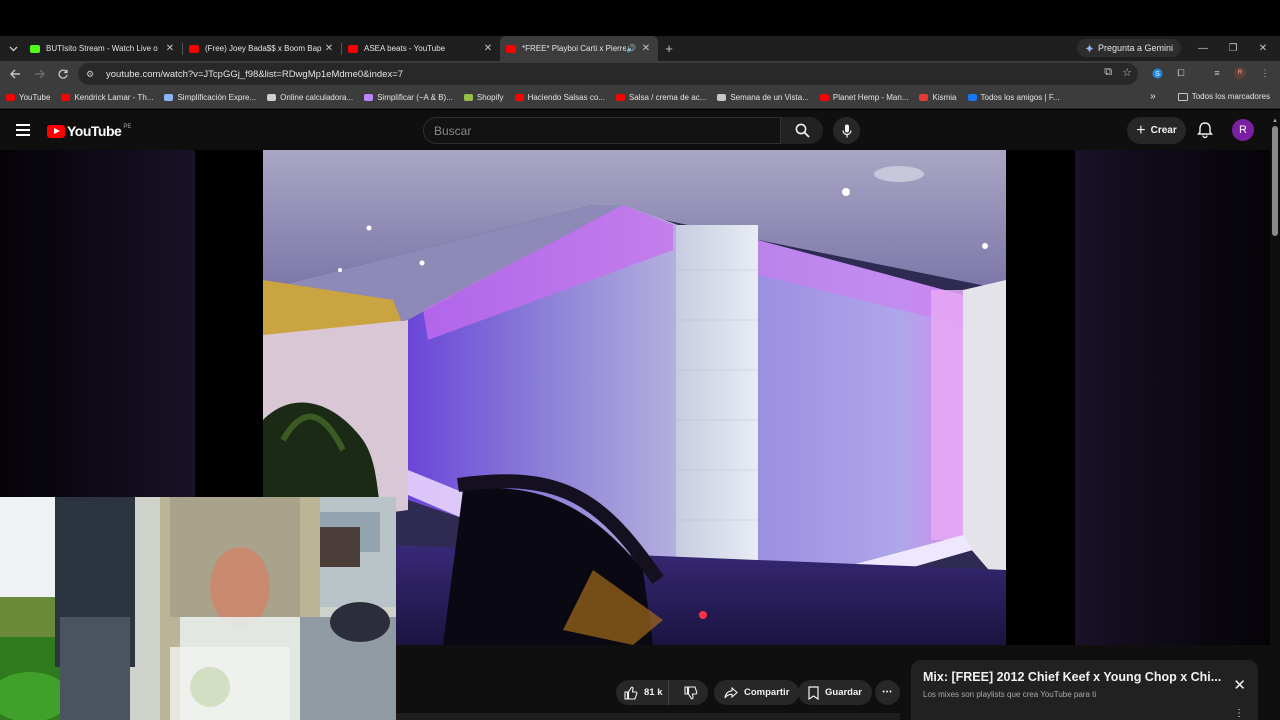 The width and height of the screenshot is (1280, 720). I want to click on save-button: Guardar, so click(835, 692).